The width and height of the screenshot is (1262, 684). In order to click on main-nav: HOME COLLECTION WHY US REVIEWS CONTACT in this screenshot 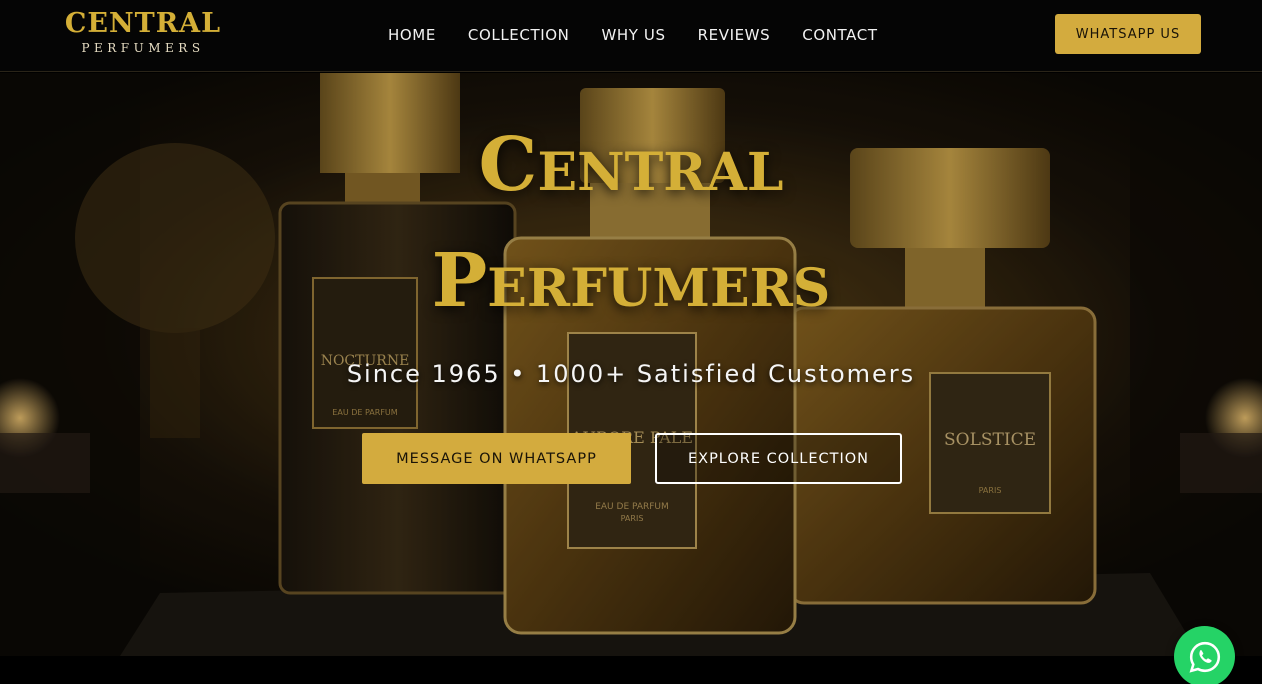, I will do `click(633, 35)`.